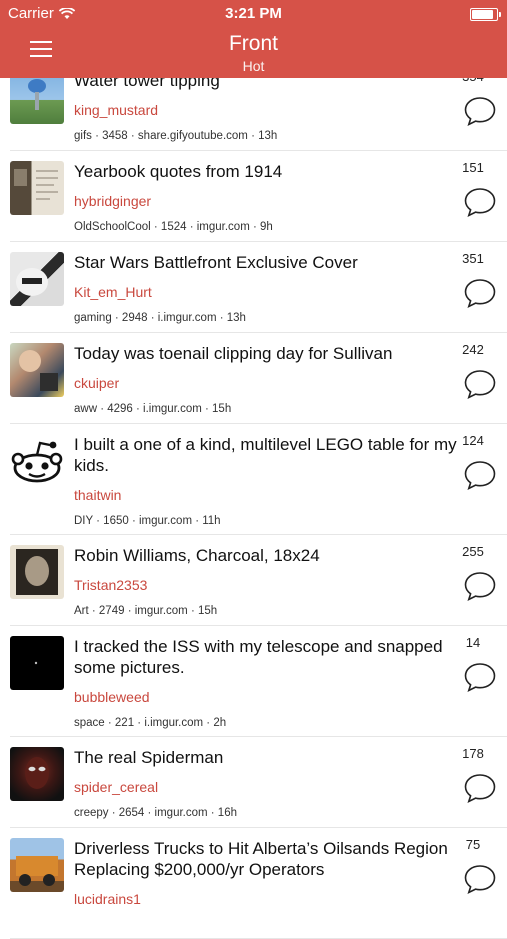  Describe the element at coordinates (473, 551) in the screenshot. I see `comment-count: 255` at that location.